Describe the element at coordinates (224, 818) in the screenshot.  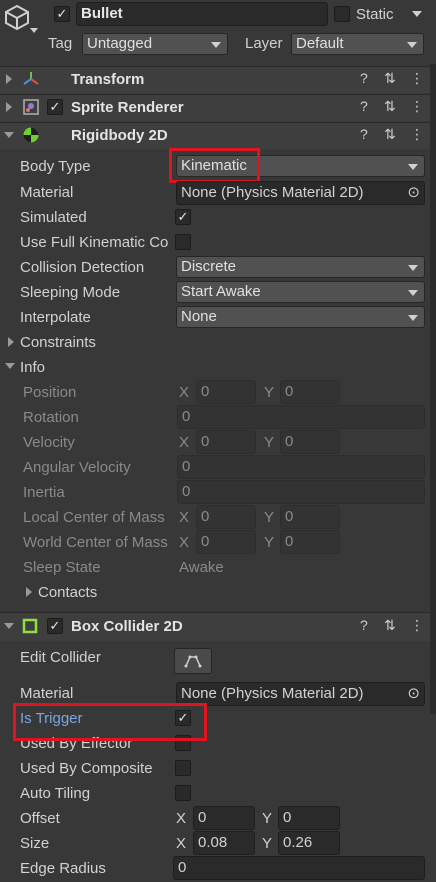
I see `offset-x-field: 0` at that location.